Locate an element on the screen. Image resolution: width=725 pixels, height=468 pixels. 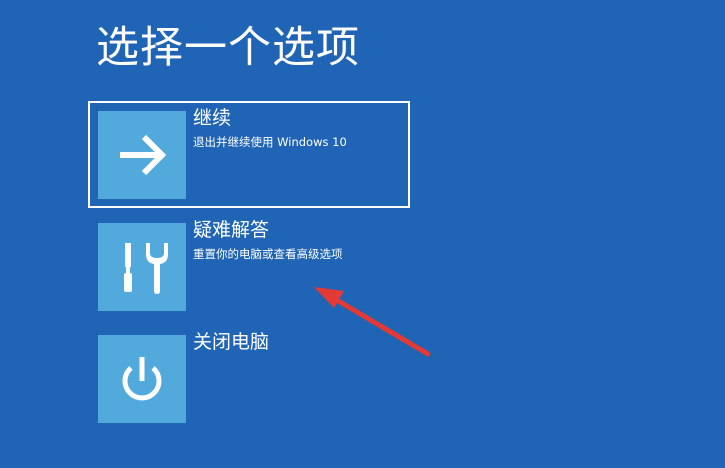
continue-description: 退出并继续使用 Windows 10 is located at coordinates (270, 142).